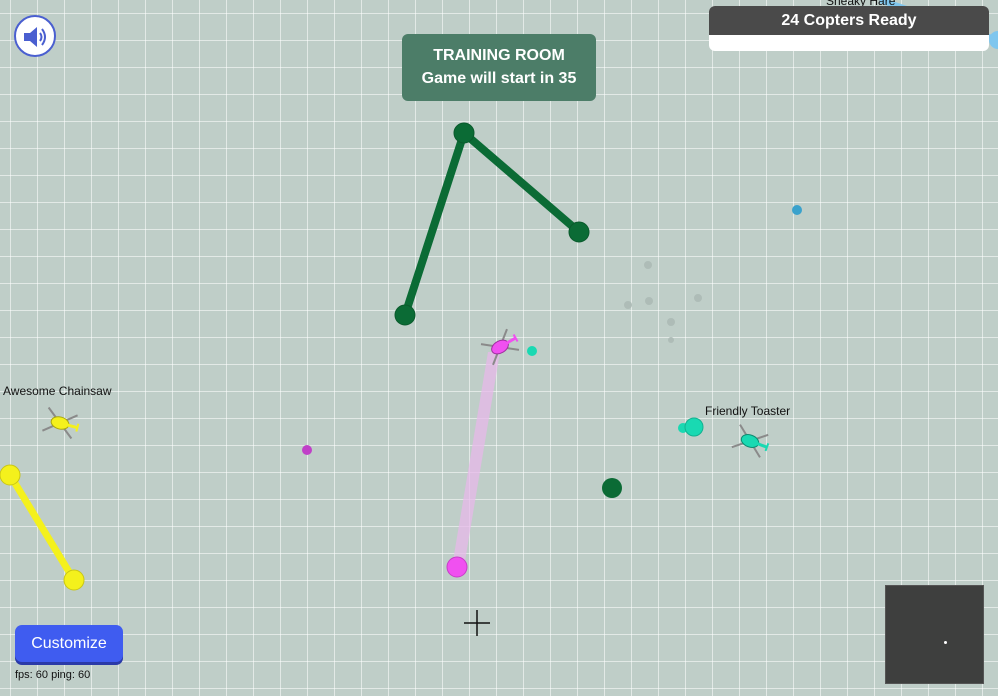  What do you see at coordinates (57, 391) in the screenshot?
I see `player-name-left: Awesome Chainsaw` at bounding box center [57, 391].